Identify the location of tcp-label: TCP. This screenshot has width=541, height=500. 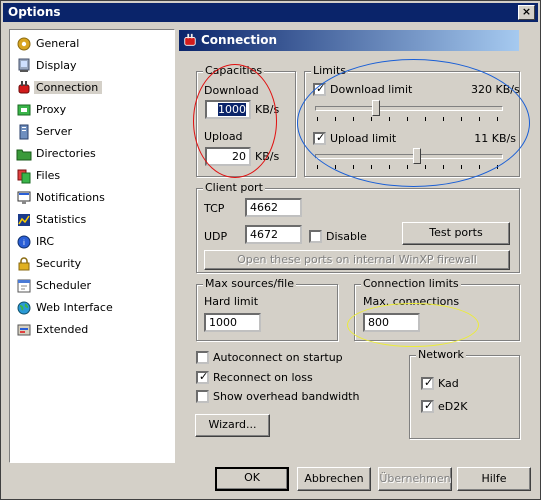
(214, 208).